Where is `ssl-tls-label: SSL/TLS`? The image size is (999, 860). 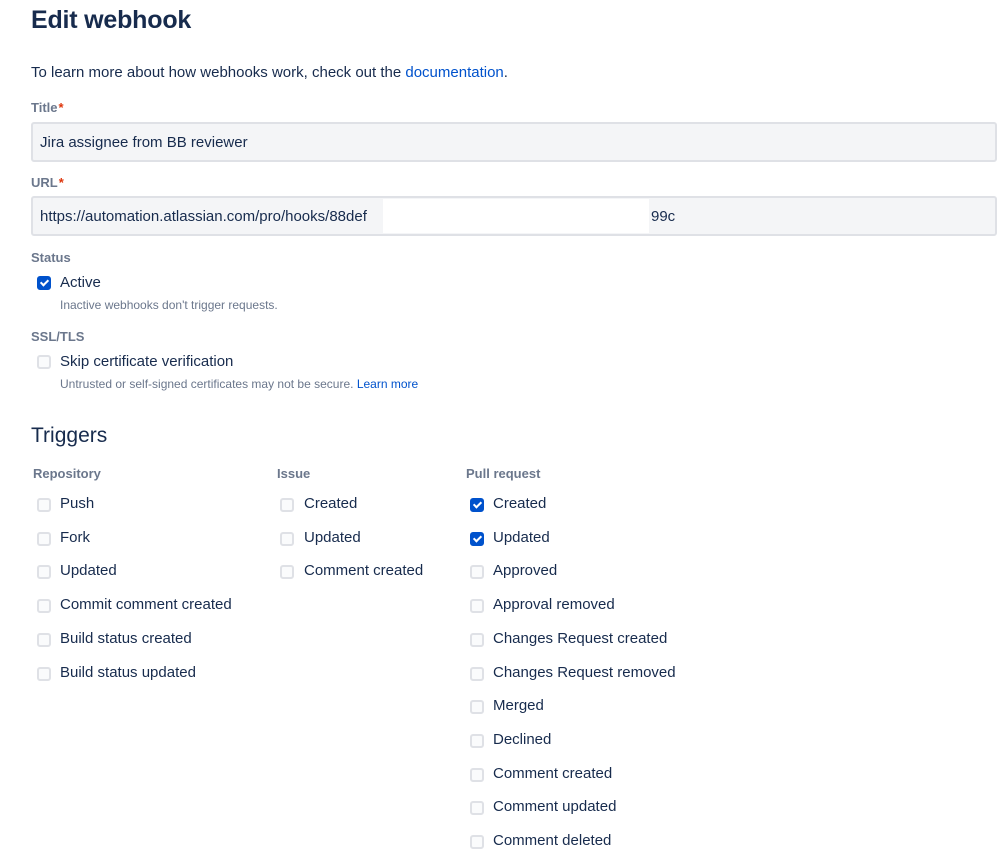
ssl-tls-label: SSL/TLS is located at coordinates (58, 336).